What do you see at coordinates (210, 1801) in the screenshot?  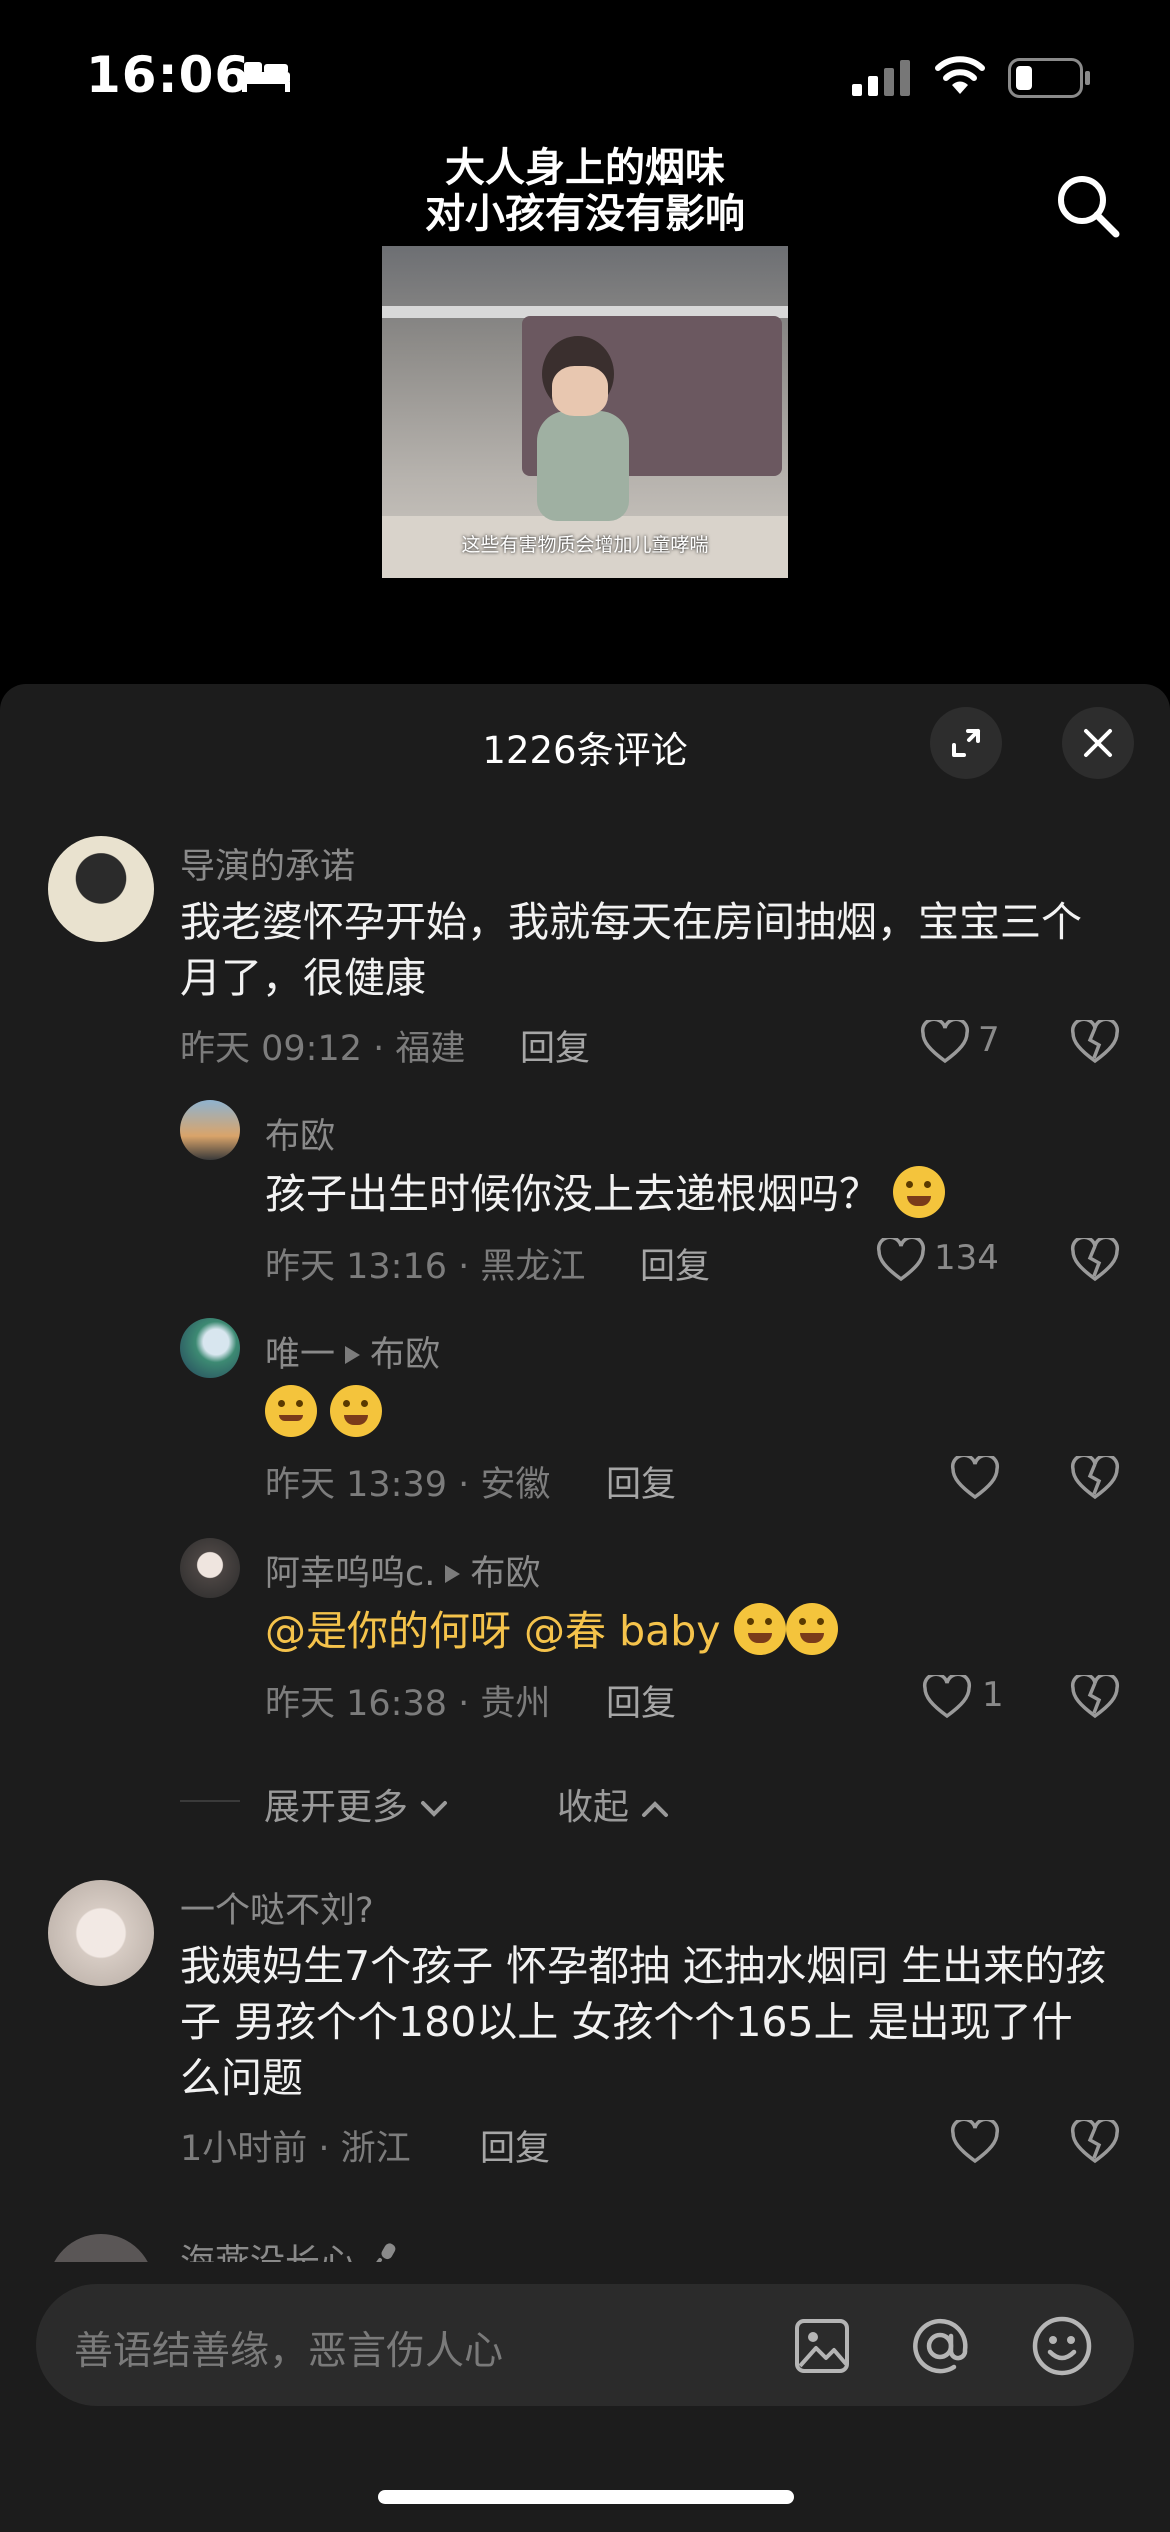 I see `thread-divider` at bounding box center [210, 1801].